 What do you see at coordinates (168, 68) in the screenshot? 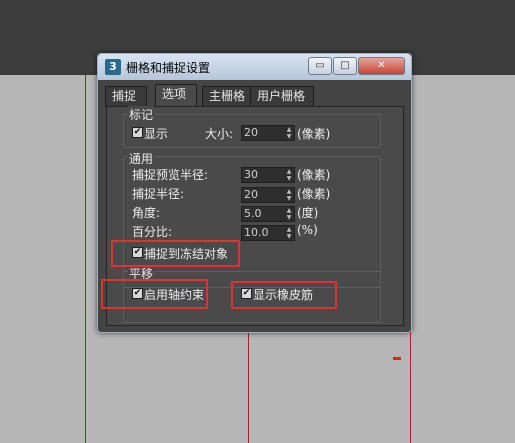
I see `dialog-title: 栅格和捕捉设置` at bounding box center [168, 68].